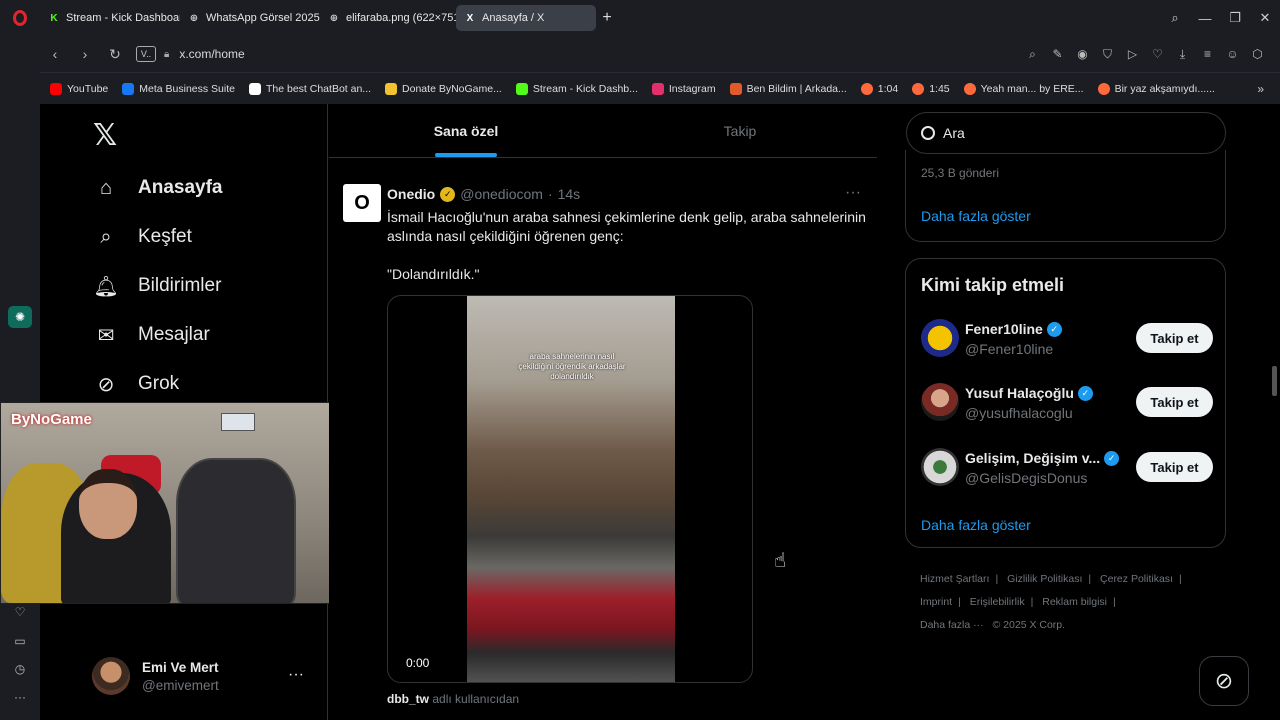  Describe the element at coordinates (1260, 89) in the screenshot. I see `chevron-right-icon: »` at that location.